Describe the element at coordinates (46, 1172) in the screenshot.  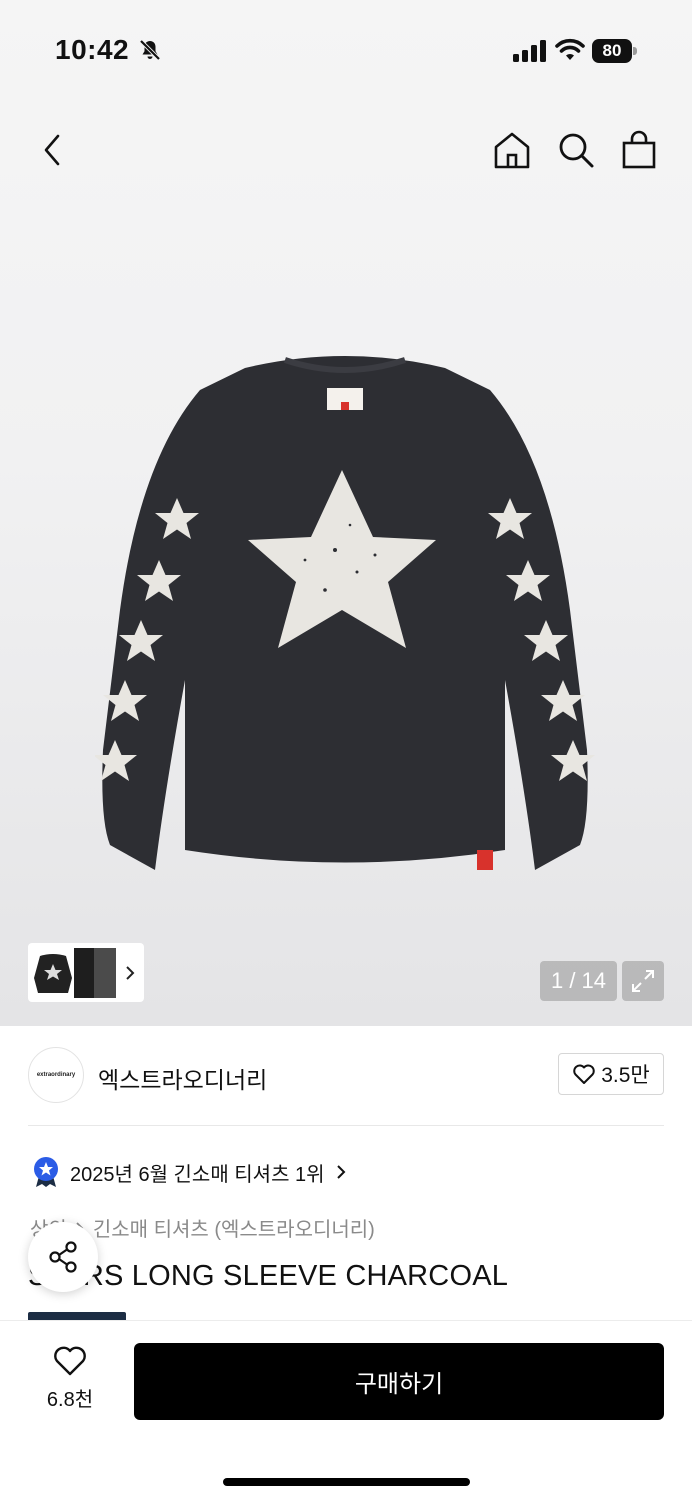
I see `ranking-badge-icon` at that location.